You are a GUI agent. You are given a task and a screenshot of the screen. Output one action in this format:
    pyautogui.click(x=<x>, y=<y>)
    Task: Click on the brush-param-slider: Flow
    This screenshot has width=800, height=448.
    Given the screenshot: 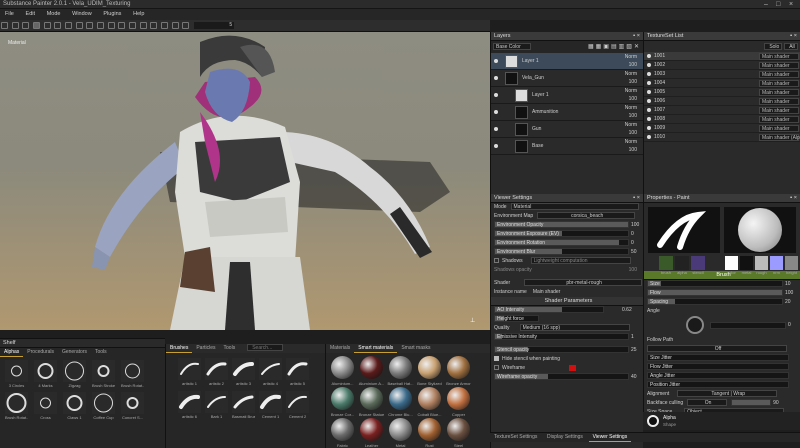 What is the action you would take?
    pyautogui.click(x=715, y=293)
    